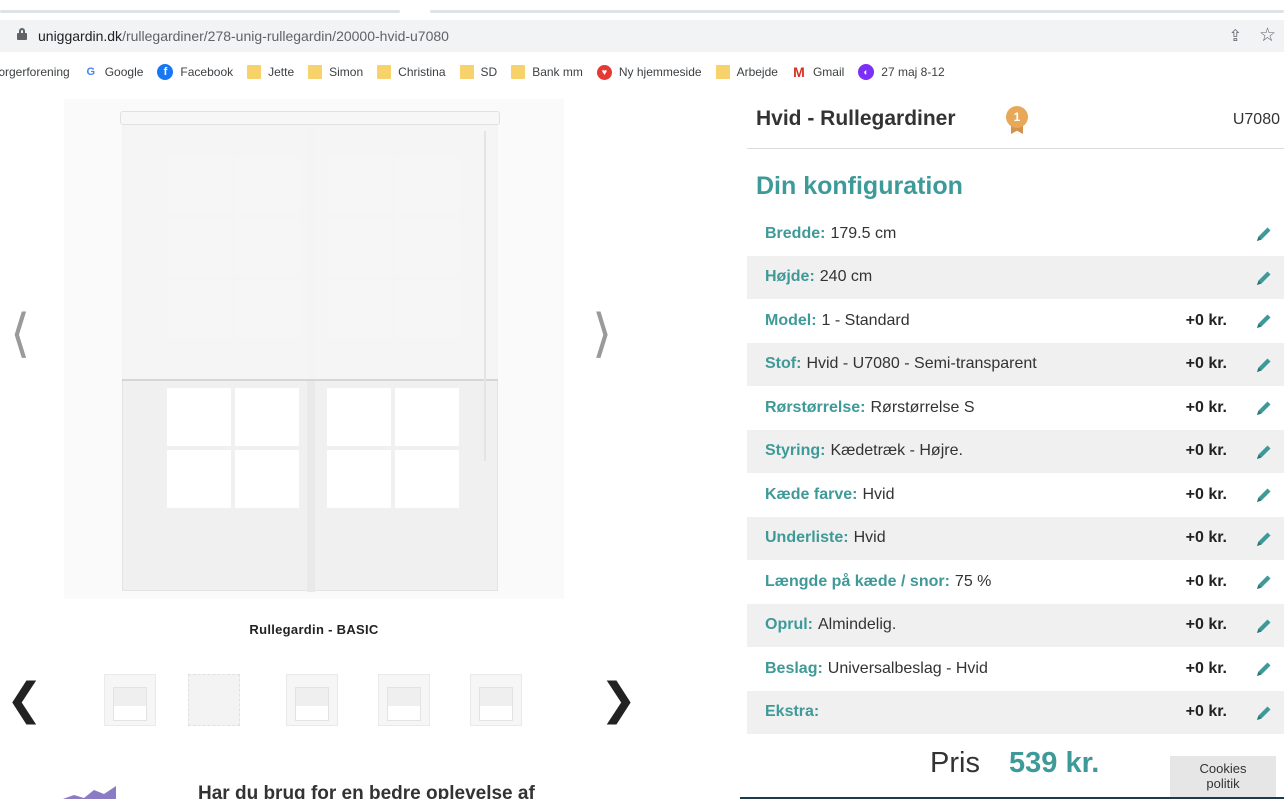 Image resolution: width=1284 pixels, height=799 pixels. I want to click on bookmark-sd: SD, so click(478, 72).